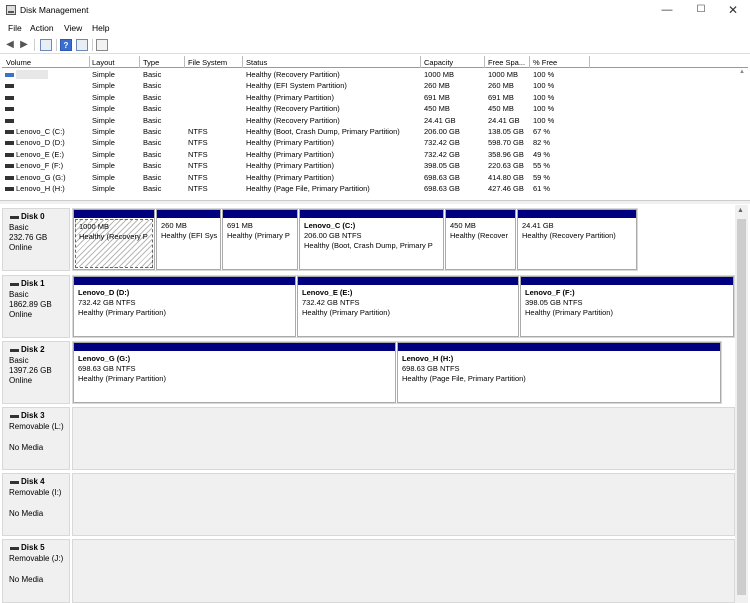 Image resolution: width=750 pixels, height=603 pixels. I want to click on volume-capacity: 698.63 GB, so click(442, 177).